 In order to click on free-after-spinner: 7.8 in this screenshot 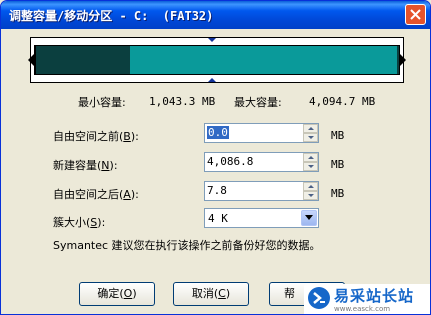, I will do `click(261, 191)`.